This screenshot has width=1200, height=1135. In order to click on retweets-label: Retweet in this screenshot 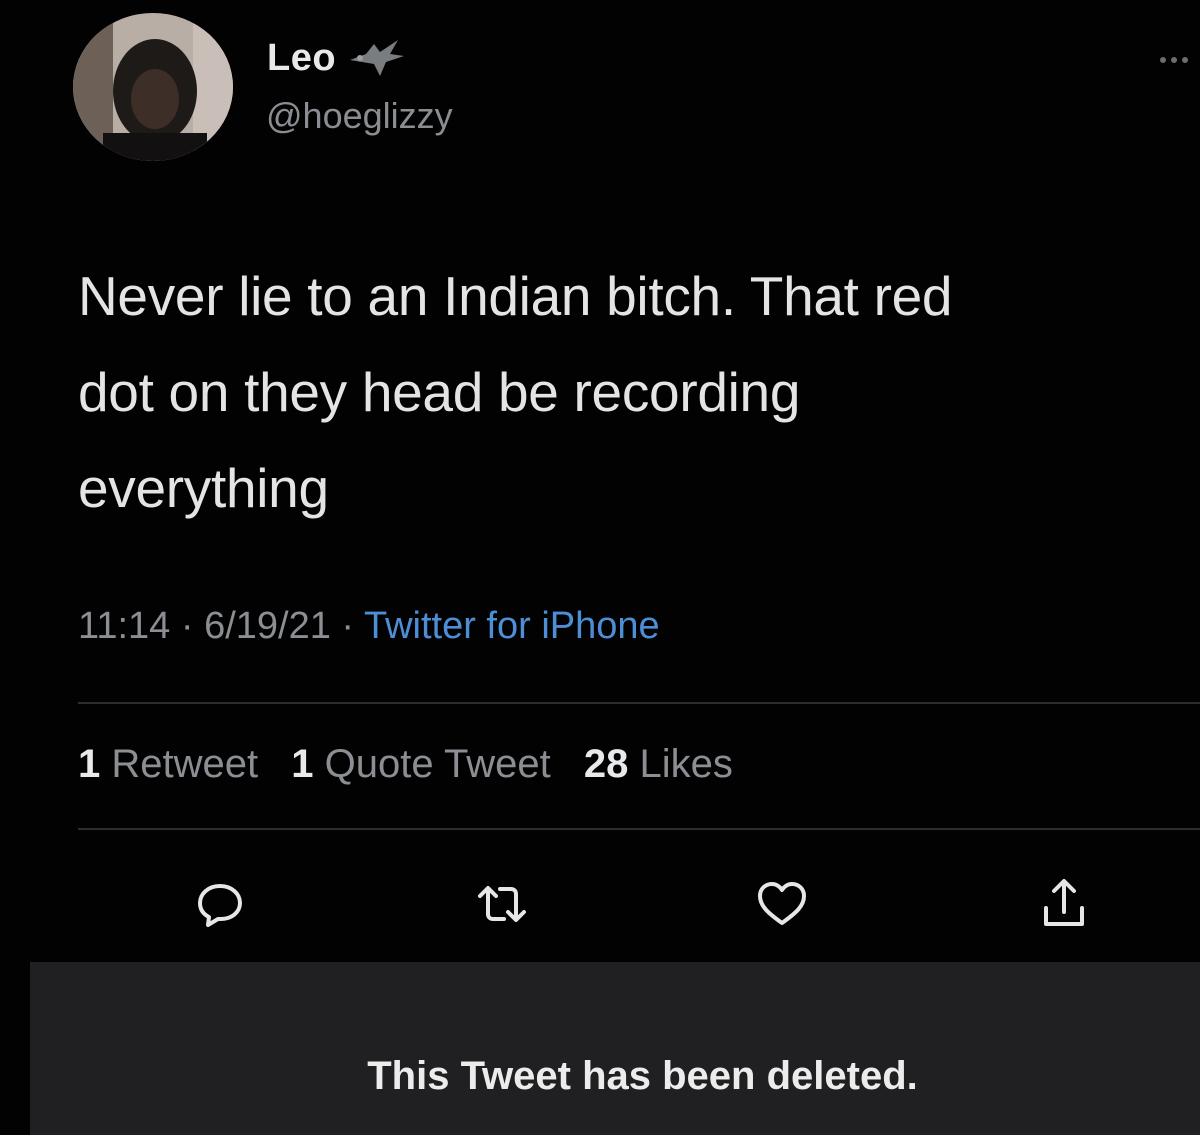, I will do `click(185, 764)`.